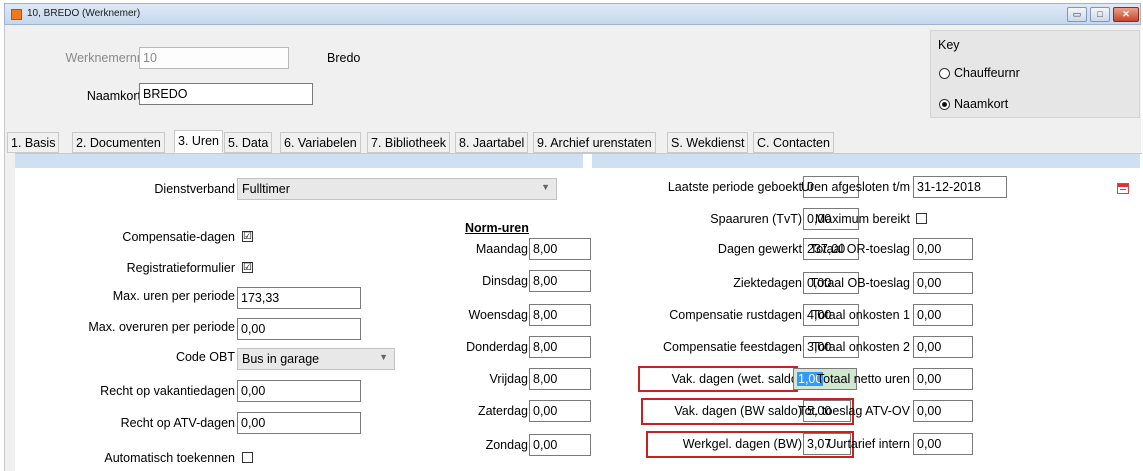 This screenshot has height=471, width=1143. What do you see at coordinates (943, 411) in the screenshot?
I see `tot-toeslag-atv-field: 0,00` at bounding box center [943, 411].